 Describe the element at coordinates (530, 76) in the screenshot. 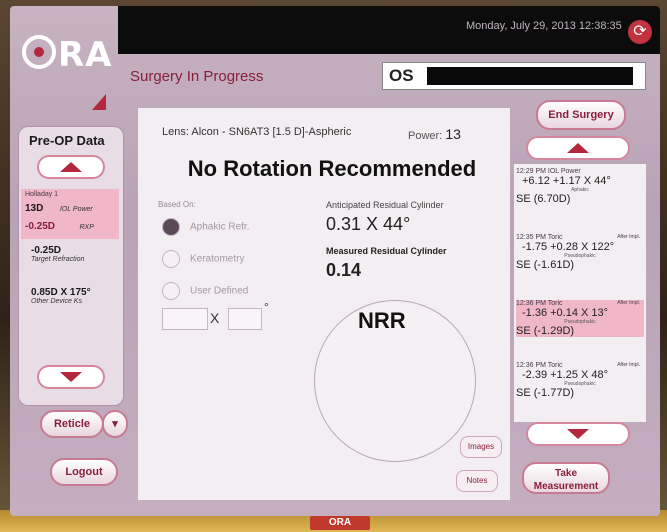

I see `patient-name-redacted` at that location.